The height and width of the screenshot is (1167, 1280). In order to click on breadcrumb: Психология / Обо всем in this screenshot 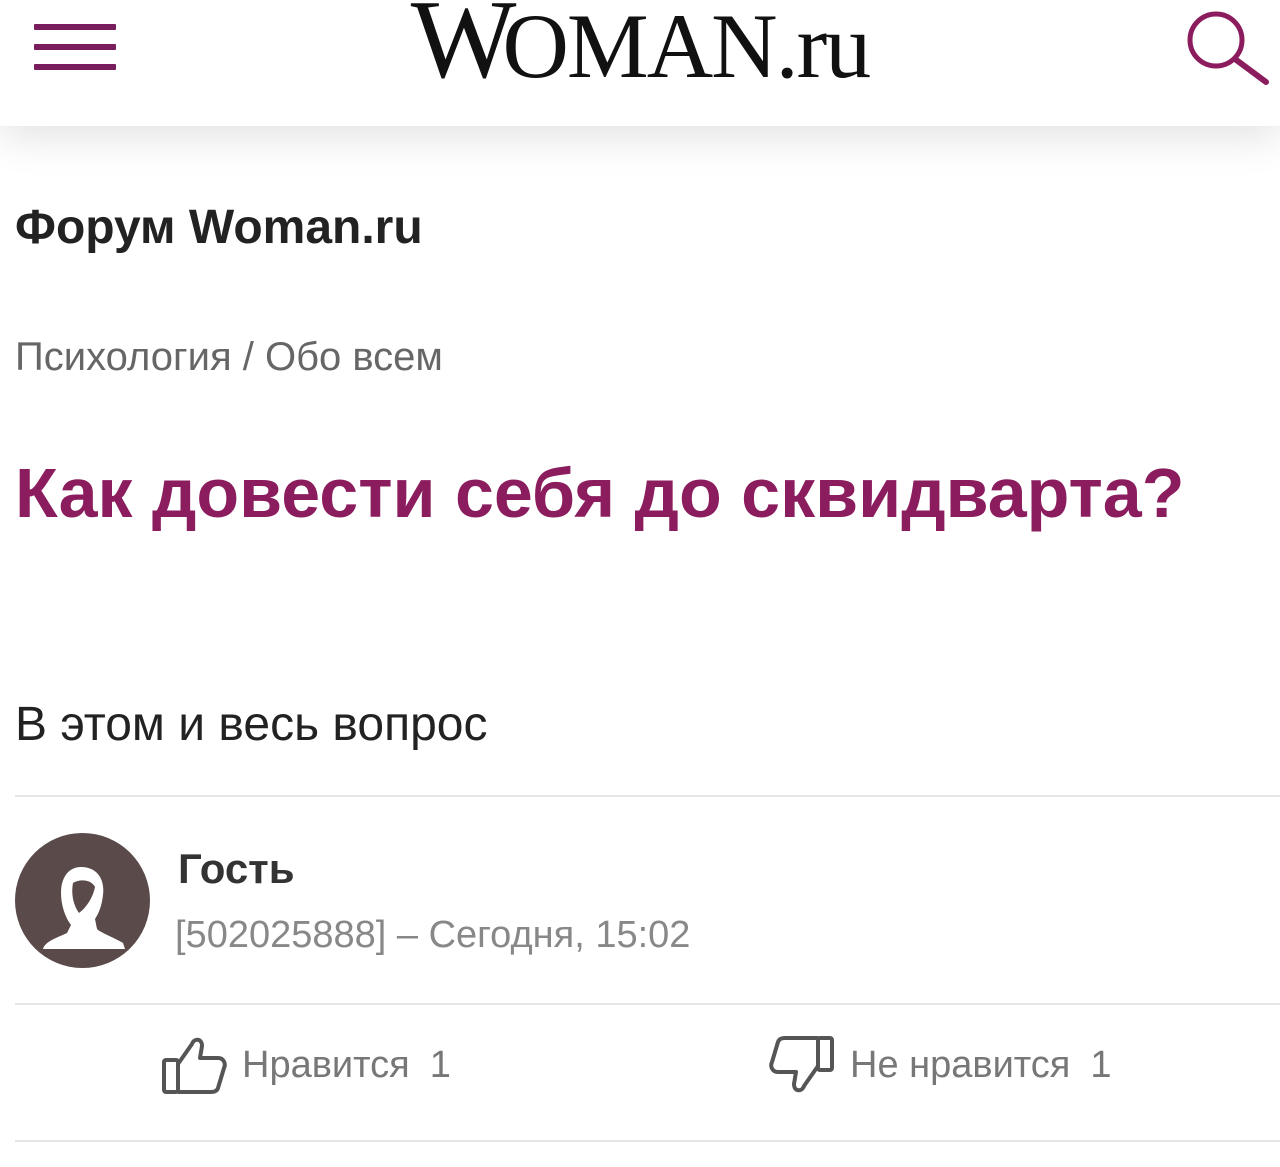, I will do `click(229, 357)`.